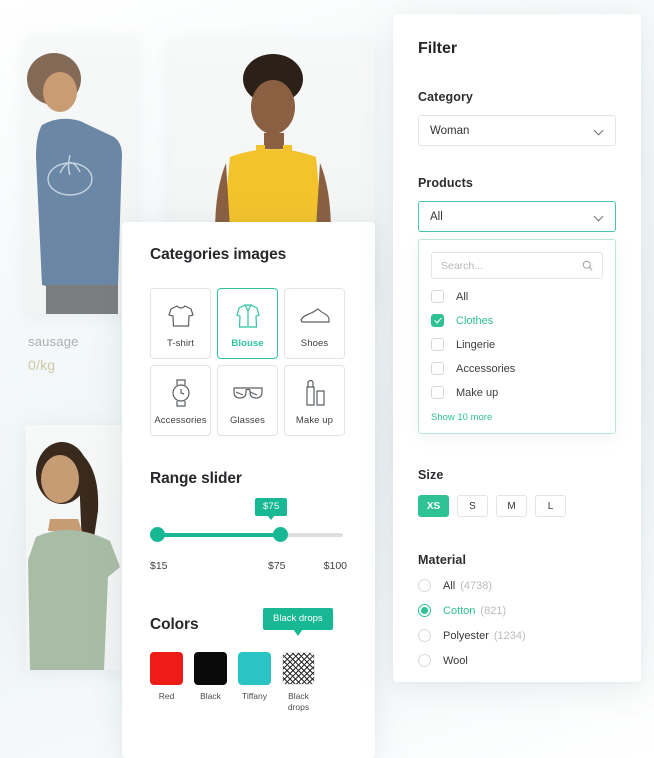 The height and width of the screenshot is (758, 654). Describe the element at coordinates (517, 417) in the screenshot. I see `show-more-link: Show 10 more` at that location.